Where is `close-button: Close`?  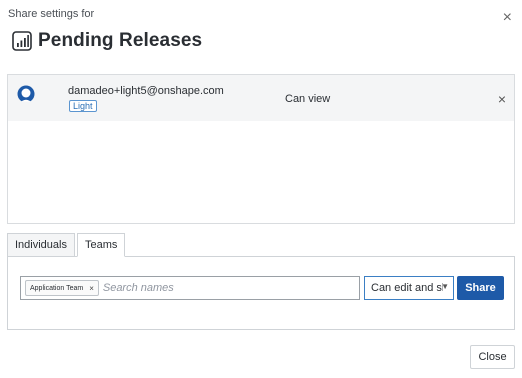
close-button: Close is located at coordinates (492, 357).